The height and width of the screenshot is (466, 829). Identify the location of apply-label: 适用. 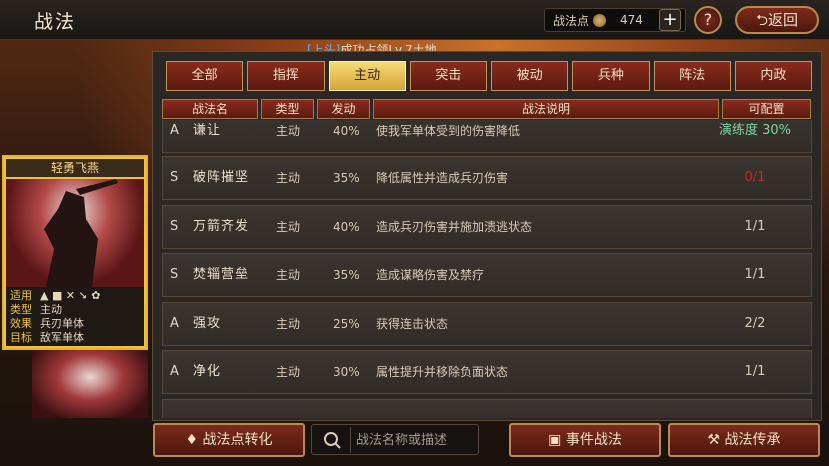
(21, 295).